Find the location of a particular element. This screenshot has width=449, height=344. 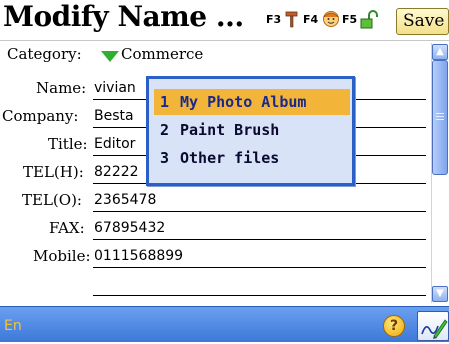

empty-row is located at coordinates (214, 285).